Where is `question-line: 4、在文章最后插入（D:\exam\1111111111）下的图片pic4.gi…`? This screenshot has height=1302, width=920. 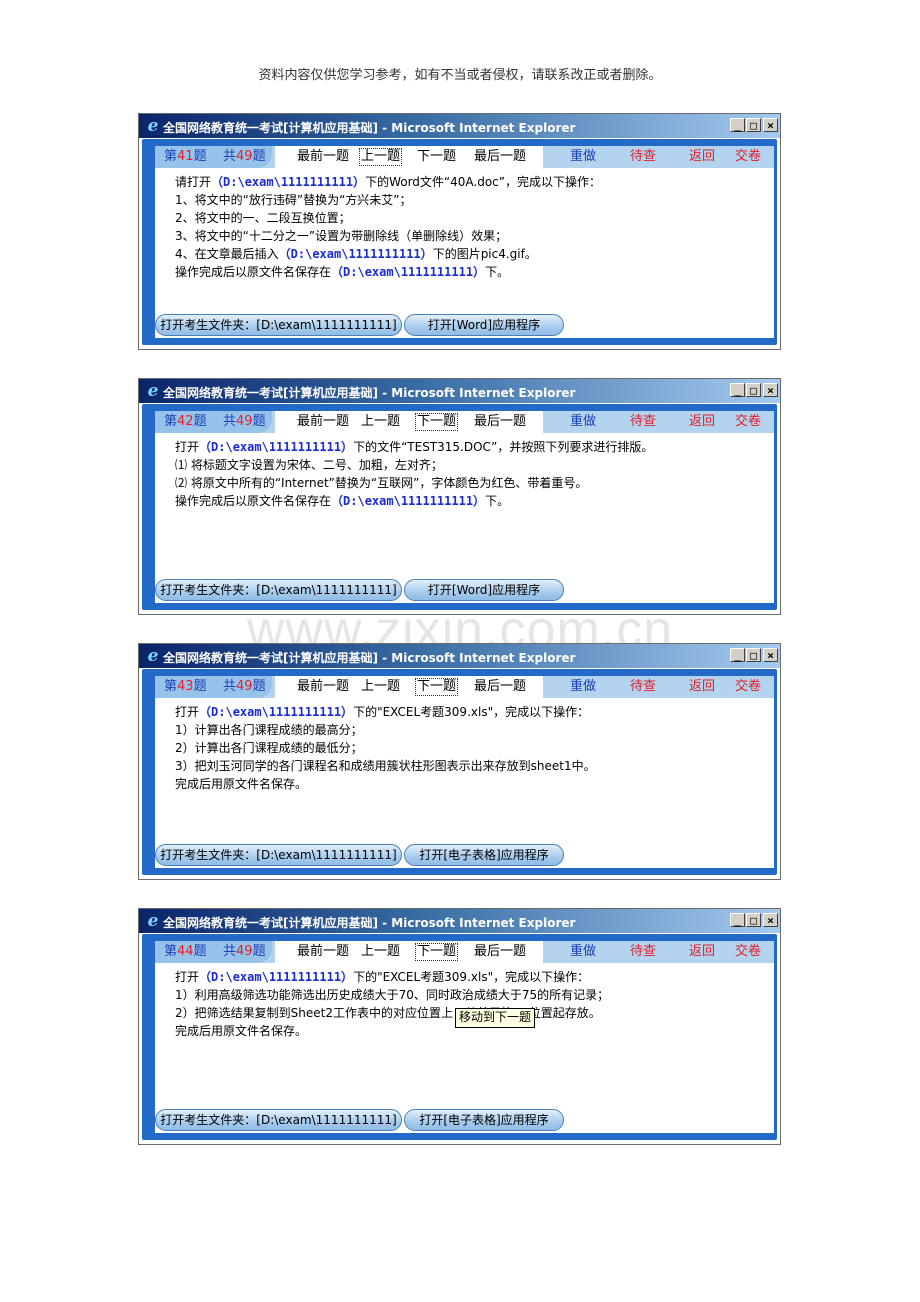
question-line: 4、在文章最后插入（D:\exam\1111111111）下的图片pic4.gi… is located at coordinates (470, 254).